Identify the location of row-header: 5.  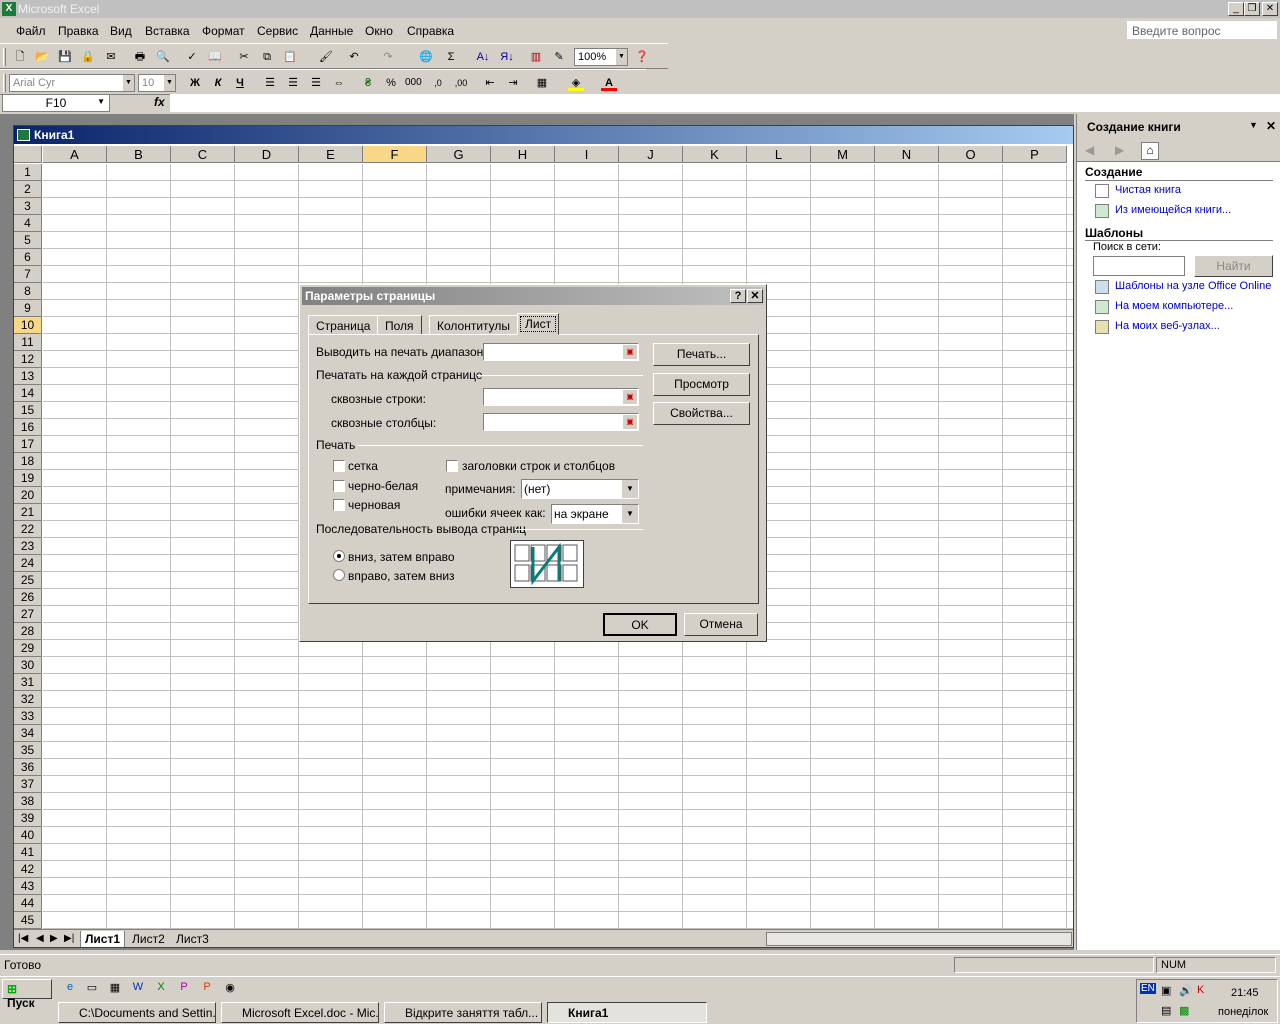
(28, 240).